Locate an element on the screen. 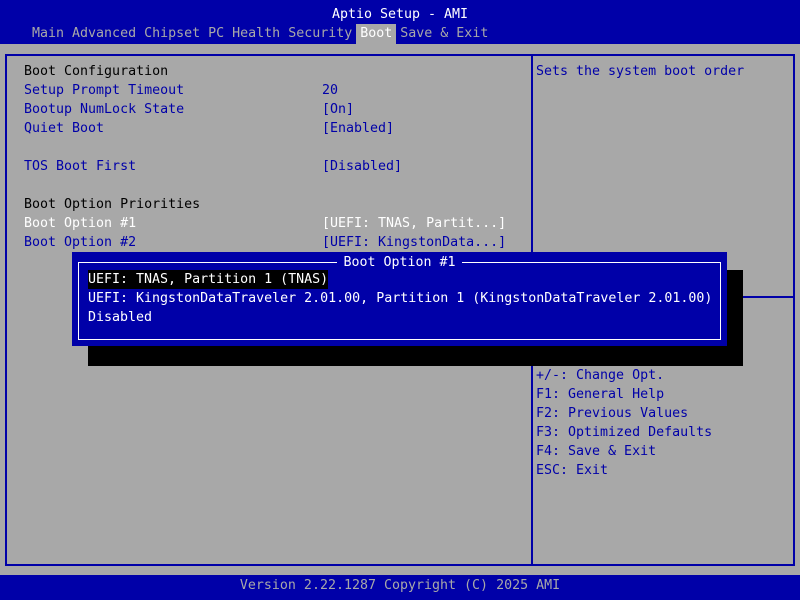 This screenshot has height=600, width=800. tos-boot-first-value: [Disabled] is located at coordinates (362, 166).